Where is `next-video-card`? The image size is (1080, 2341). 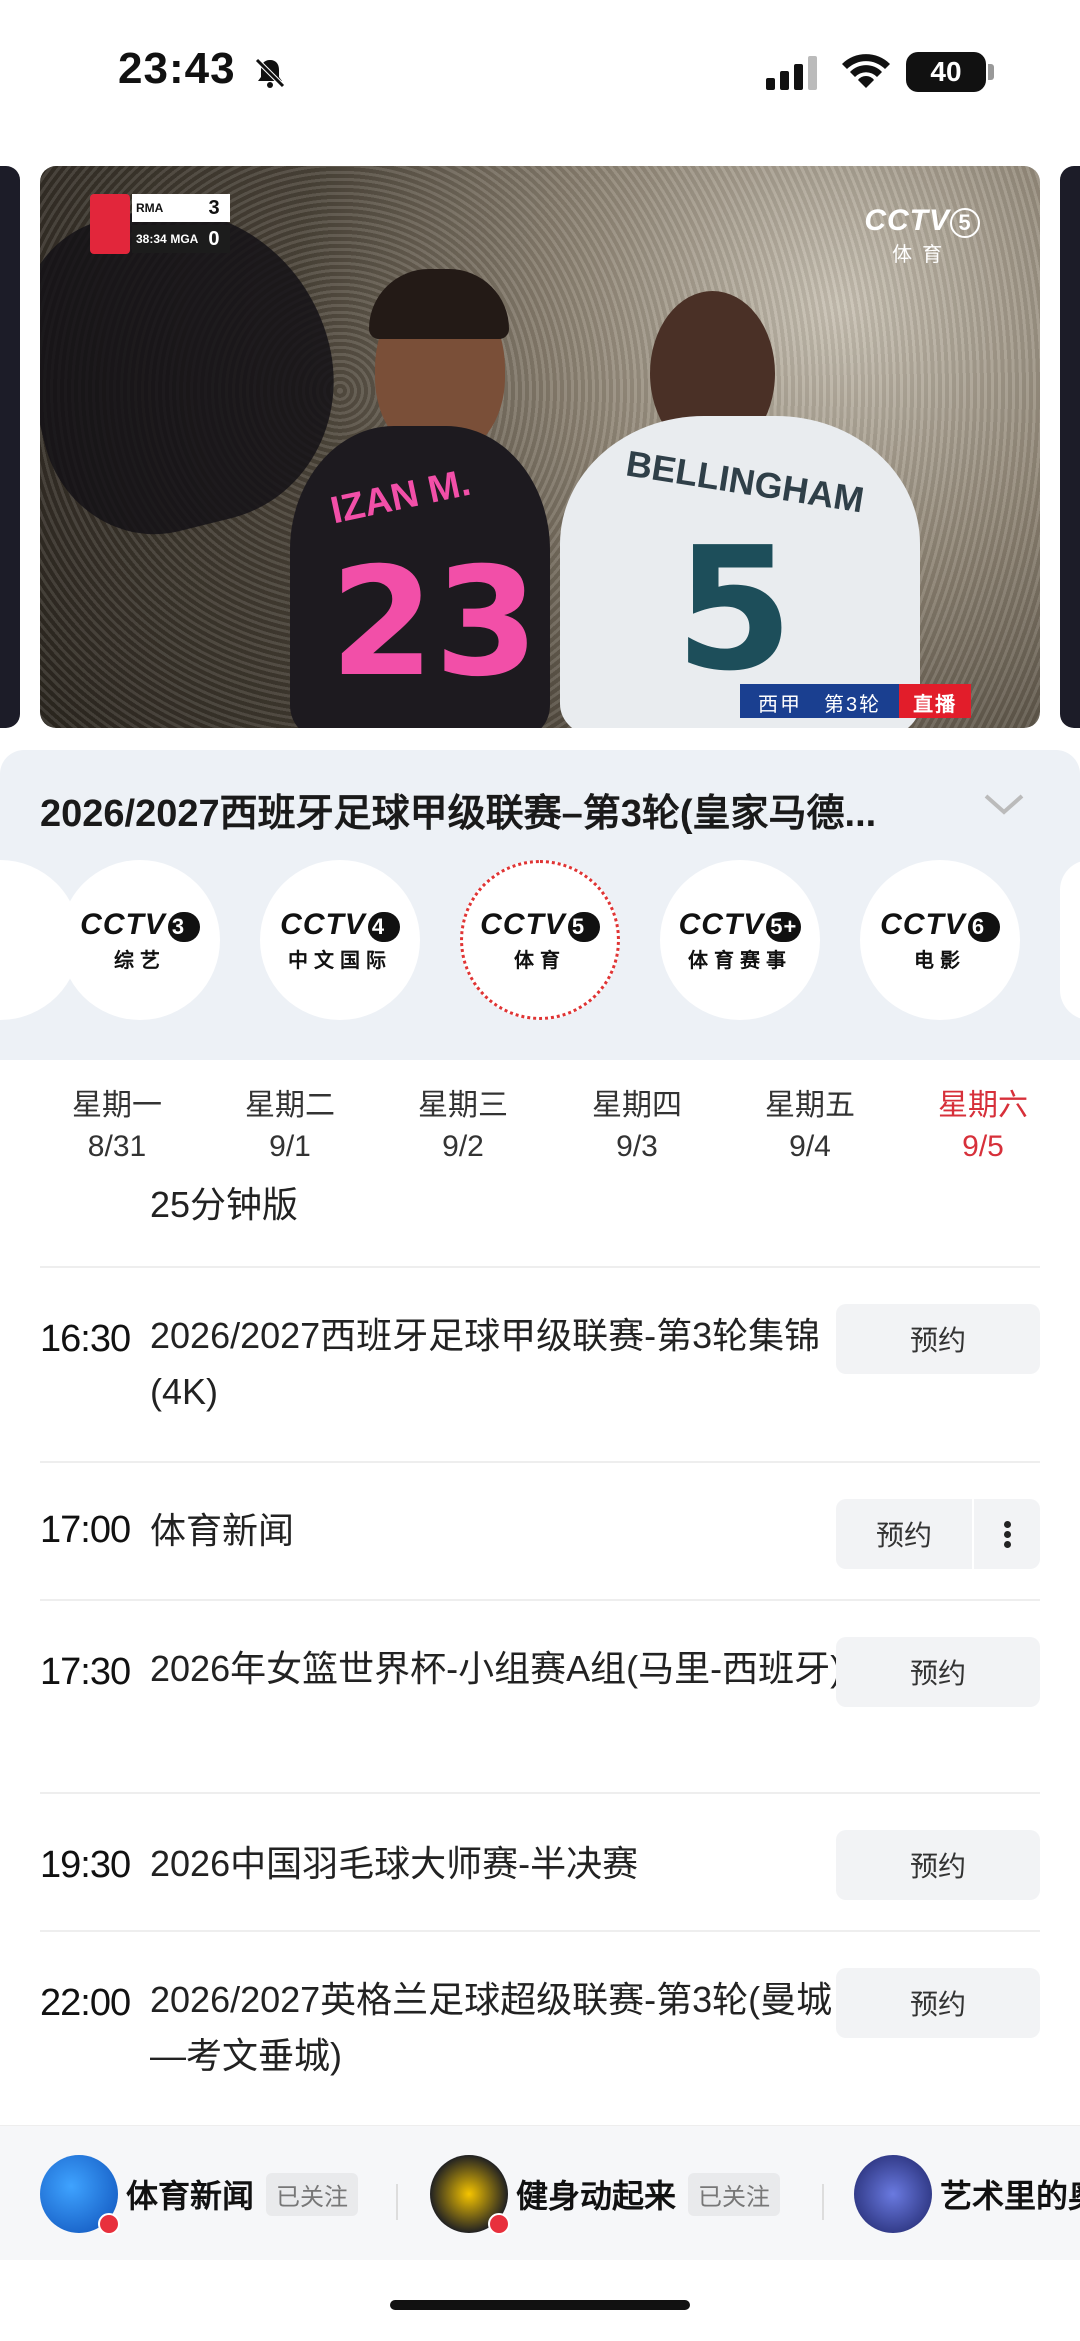 next-video-card is located at coordinates (1070, 447).